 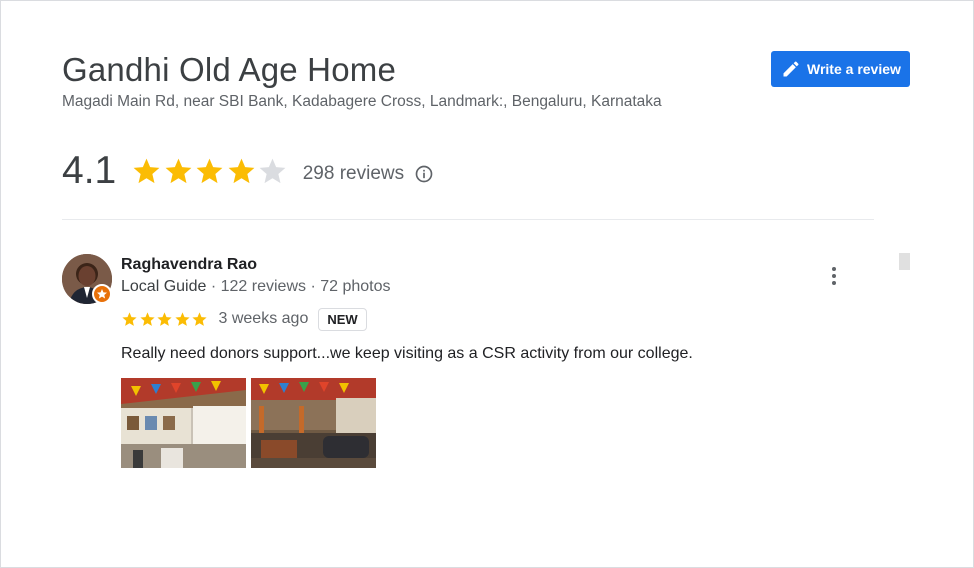 I want to click on reviewer-meta: Local Guide · 122 reviews · 72 photos, so click(x=256, y=287).